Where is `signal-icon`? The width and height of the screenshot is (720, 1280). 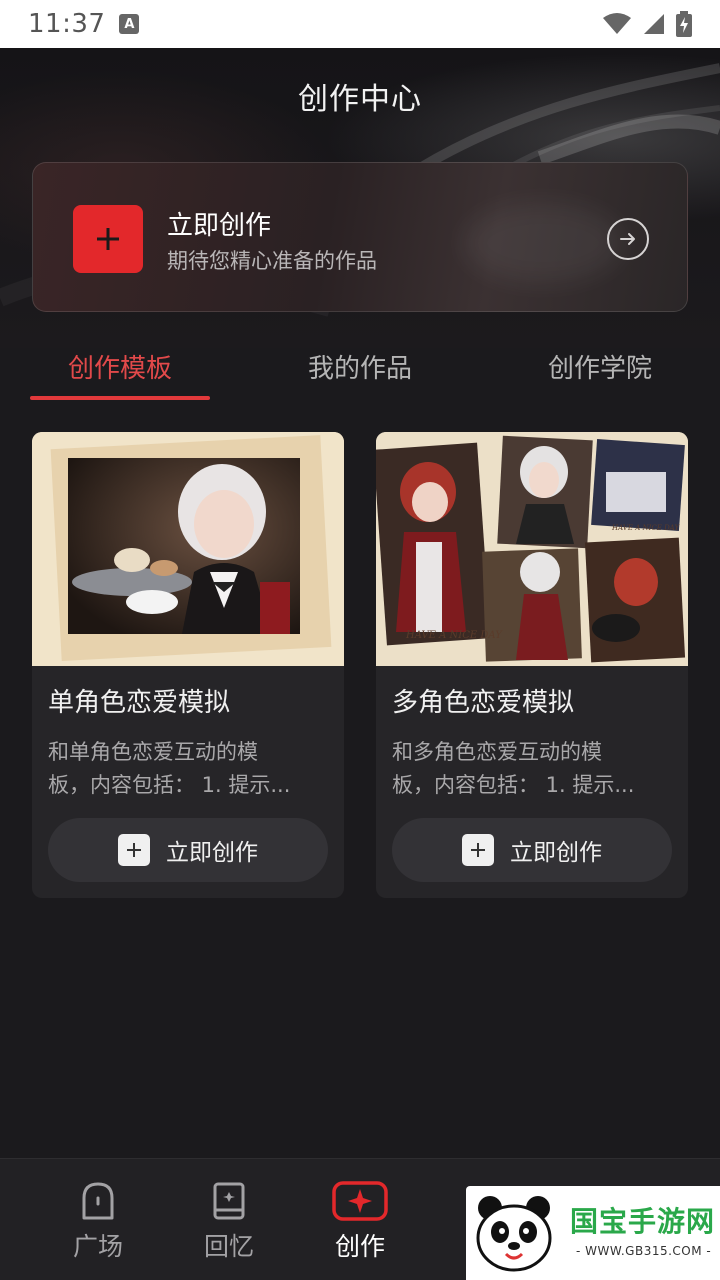
signal-icon is located at coordinates (654, 24).